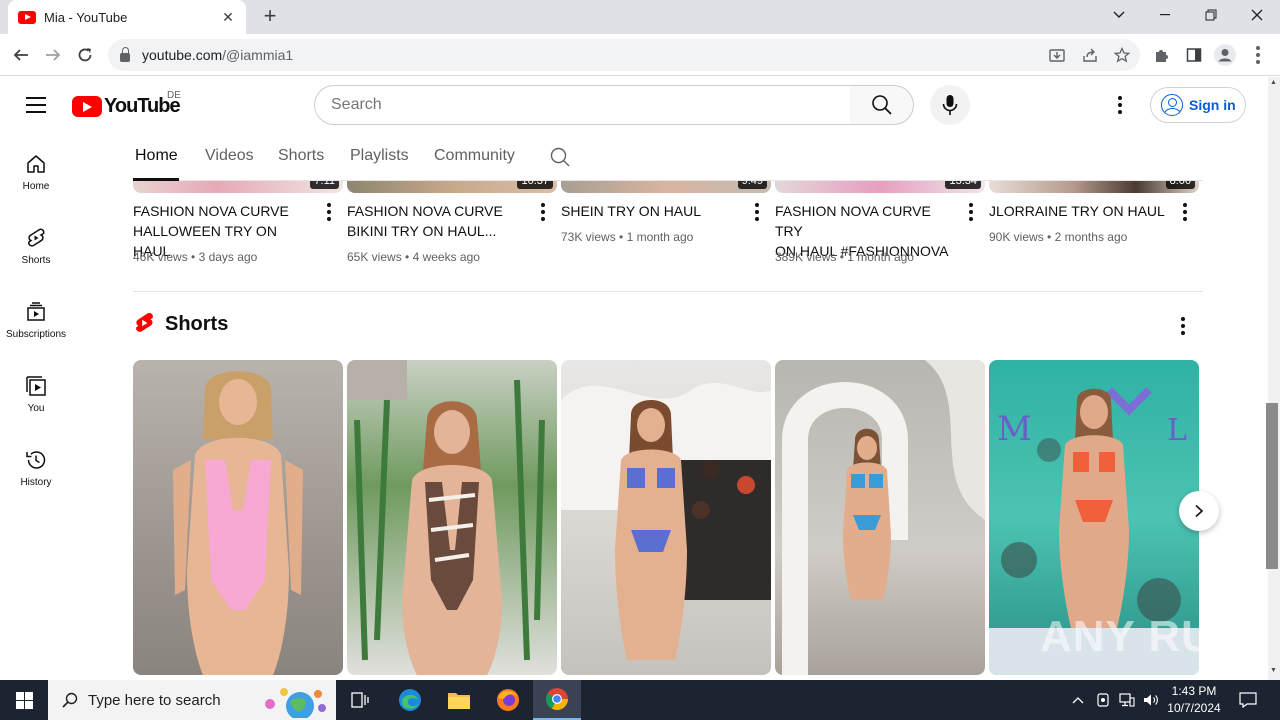 This screenshot has height=720, width=1280. What do you see at coordinates (379, 156) in the screenshot?
I see `tab-playlists: Playlists` at bounding box center [379, 156].